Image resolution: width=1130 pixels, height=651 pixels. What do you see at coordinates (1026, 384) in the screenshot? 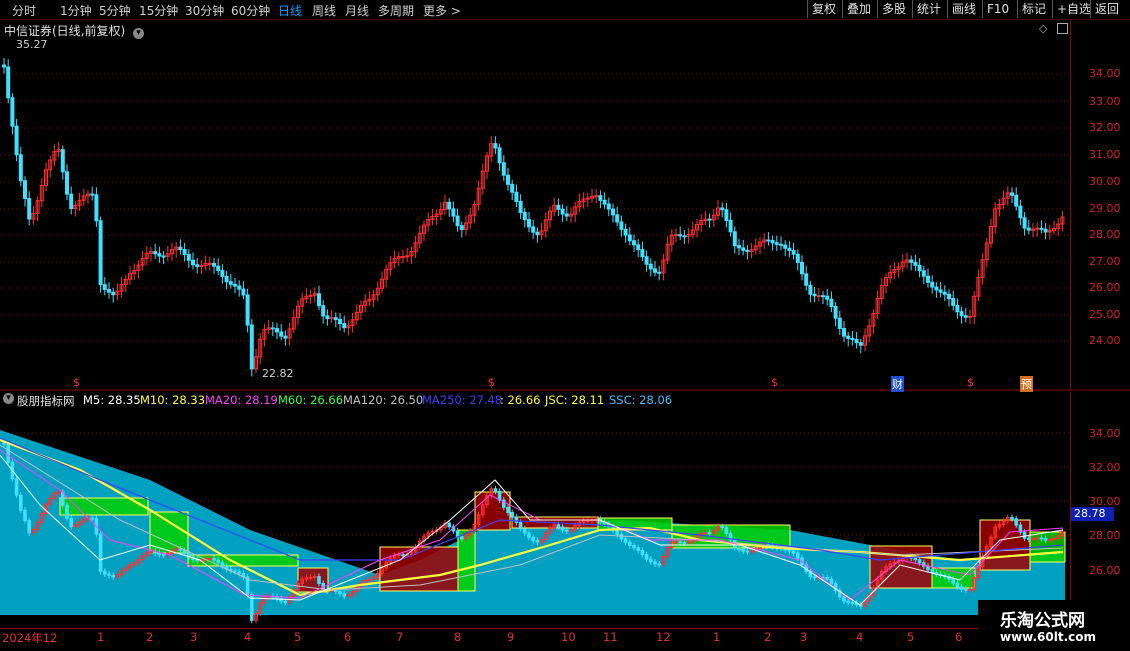
I see `forecast-marker: 预` at bounding box center [1026, 384].